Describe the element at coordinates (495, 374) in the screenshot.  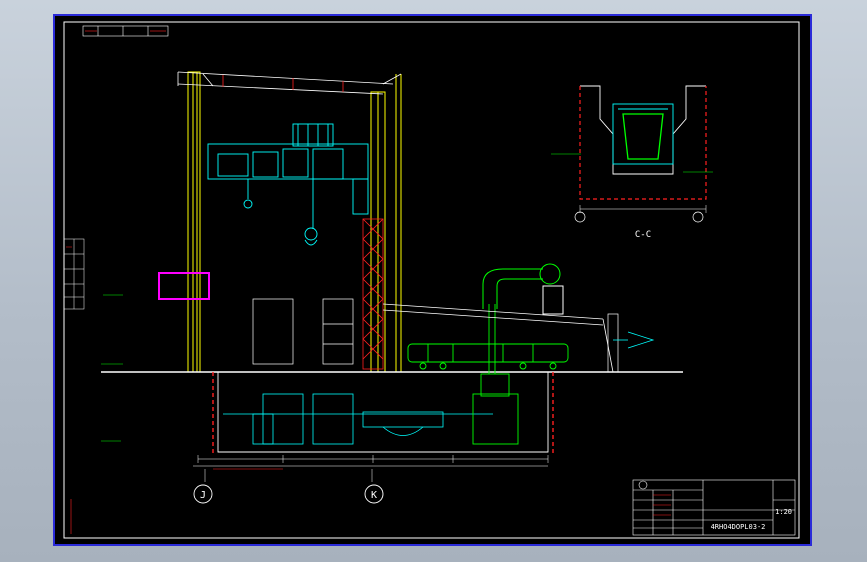
I see `pump-assembly` at that location.